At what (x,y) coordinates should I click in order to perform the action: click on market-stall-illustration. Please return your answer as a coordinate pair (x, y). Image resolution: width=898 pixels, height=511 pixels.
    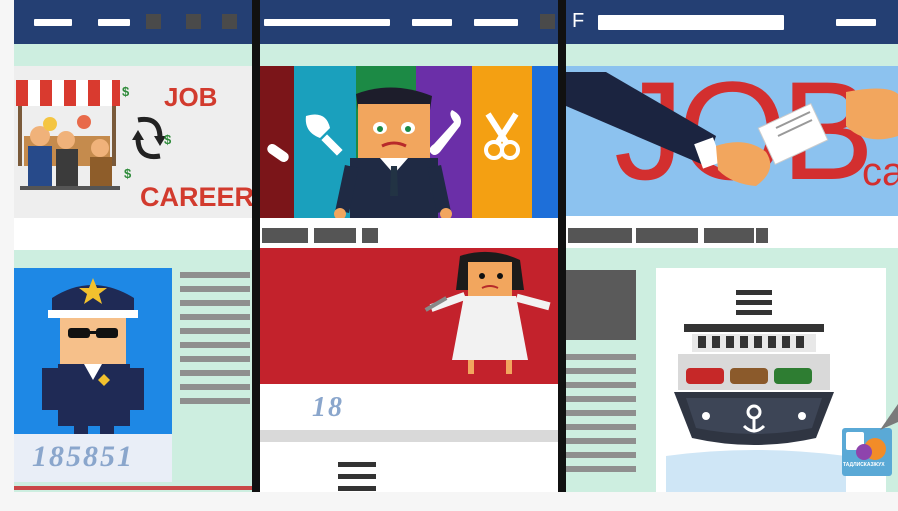
    Looking at the image, I should click on (68, 135).